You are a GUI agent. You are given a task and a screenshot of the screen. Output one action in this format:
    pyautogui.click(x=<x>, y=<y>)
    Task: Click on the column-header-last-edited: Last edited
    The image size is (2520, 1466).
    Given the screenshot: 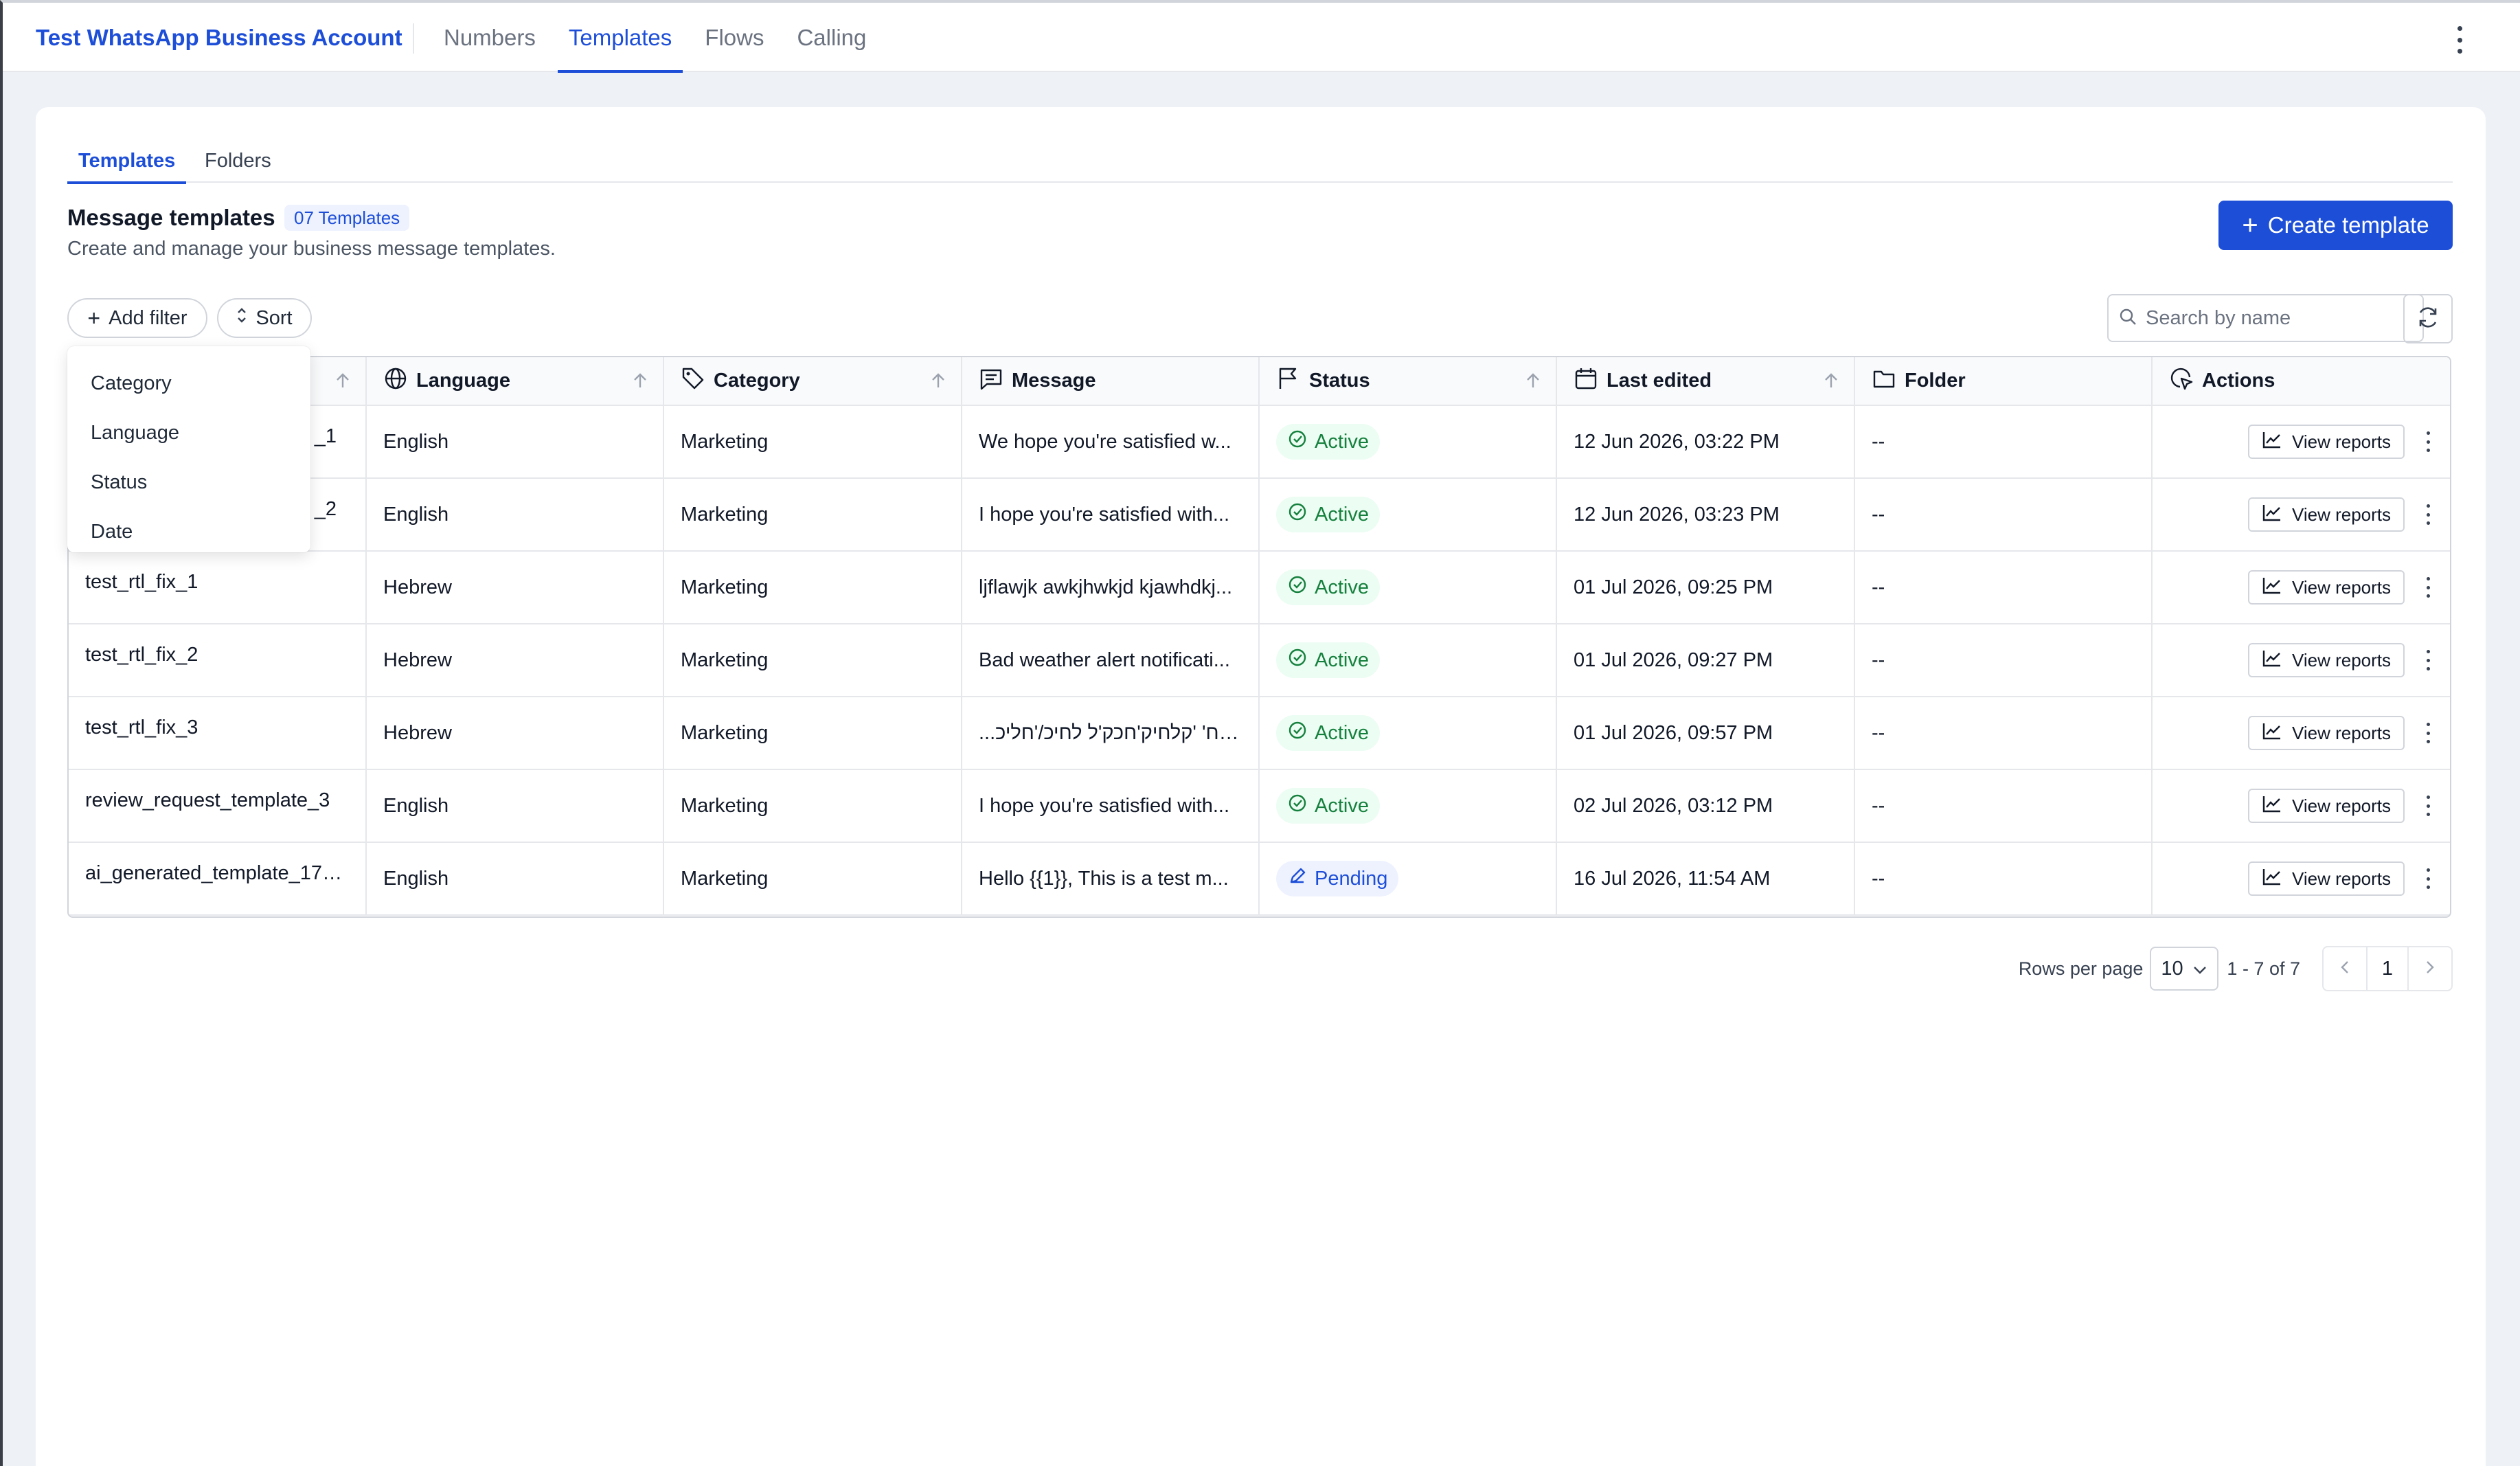 What is the action you would take?
    pyautogui.click(x=1705, y=382)
    